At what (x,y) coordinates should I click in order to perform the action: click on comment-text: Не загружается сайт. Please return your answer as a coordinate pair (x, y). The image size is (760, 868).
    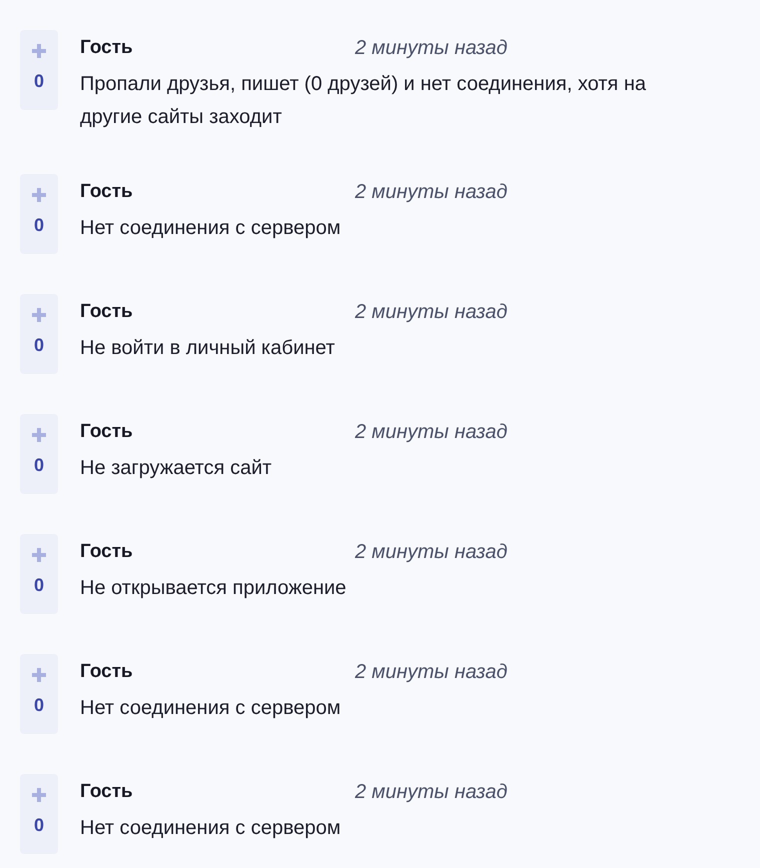
    Looking at the image, I should click on (176, 468).